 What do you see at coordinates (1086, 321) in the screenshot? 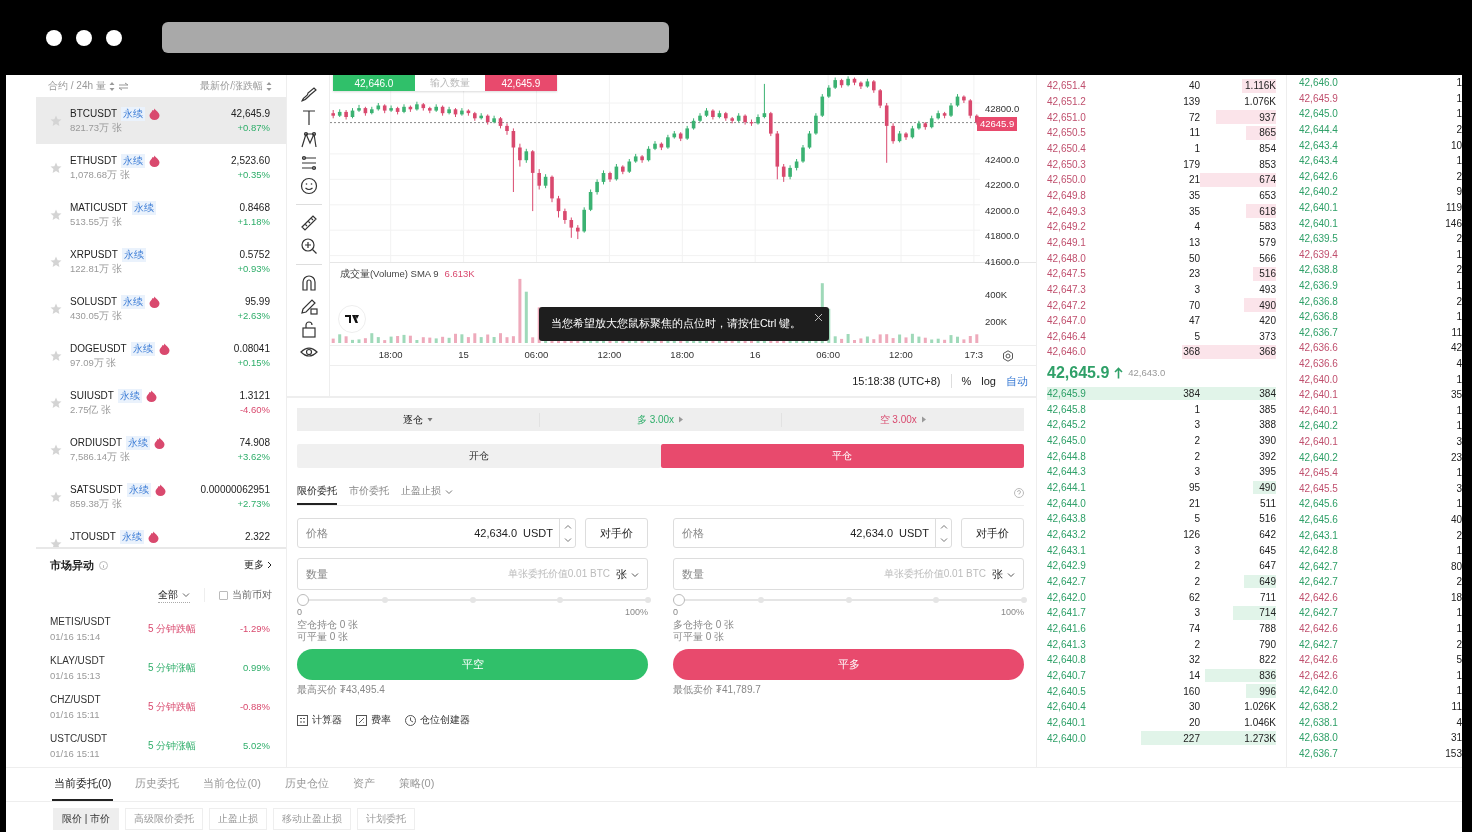
I see `book-price: 42,647.0` at bounding box center [1086, 321].